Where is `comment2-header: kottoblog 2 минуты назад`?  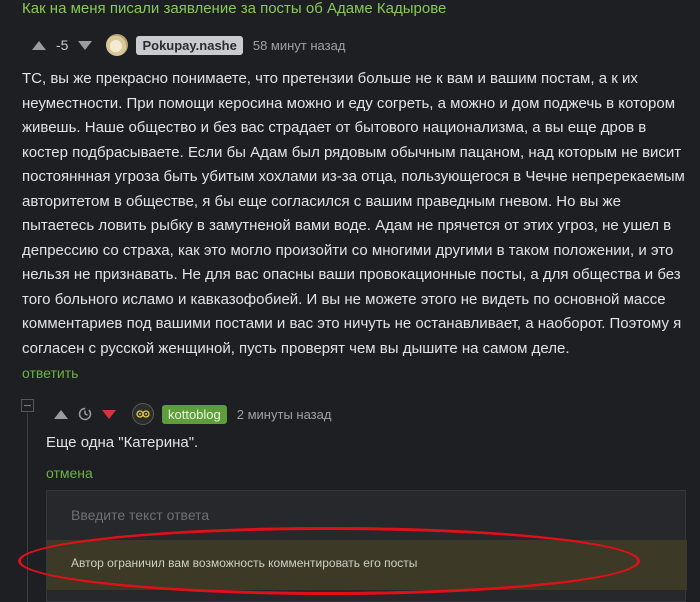 comment2-header: kottoblog 2 минуты назад is located at coordinates (188, 414).